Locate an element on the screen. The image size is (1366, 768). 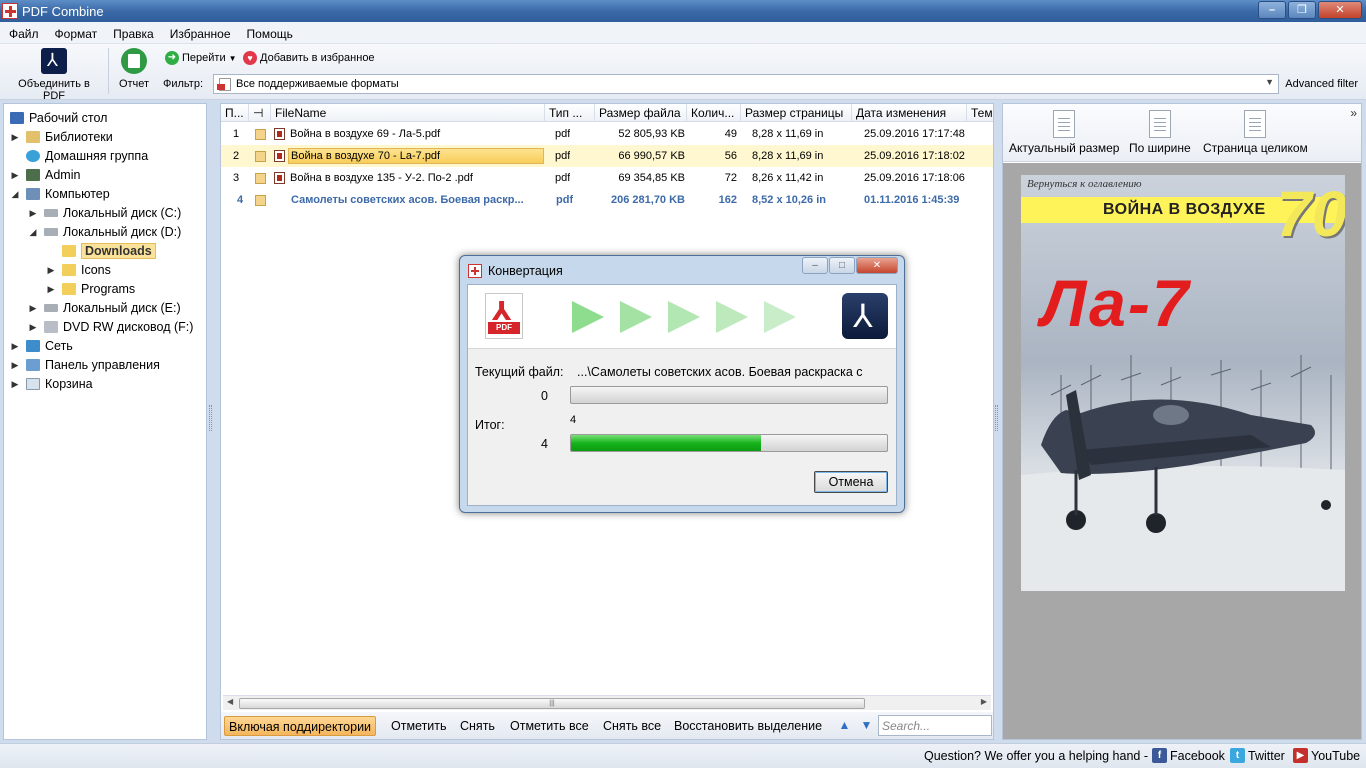
tree-item-disk-d: ◢ Локальный диск (D:) is located at coordinates (105, 232).